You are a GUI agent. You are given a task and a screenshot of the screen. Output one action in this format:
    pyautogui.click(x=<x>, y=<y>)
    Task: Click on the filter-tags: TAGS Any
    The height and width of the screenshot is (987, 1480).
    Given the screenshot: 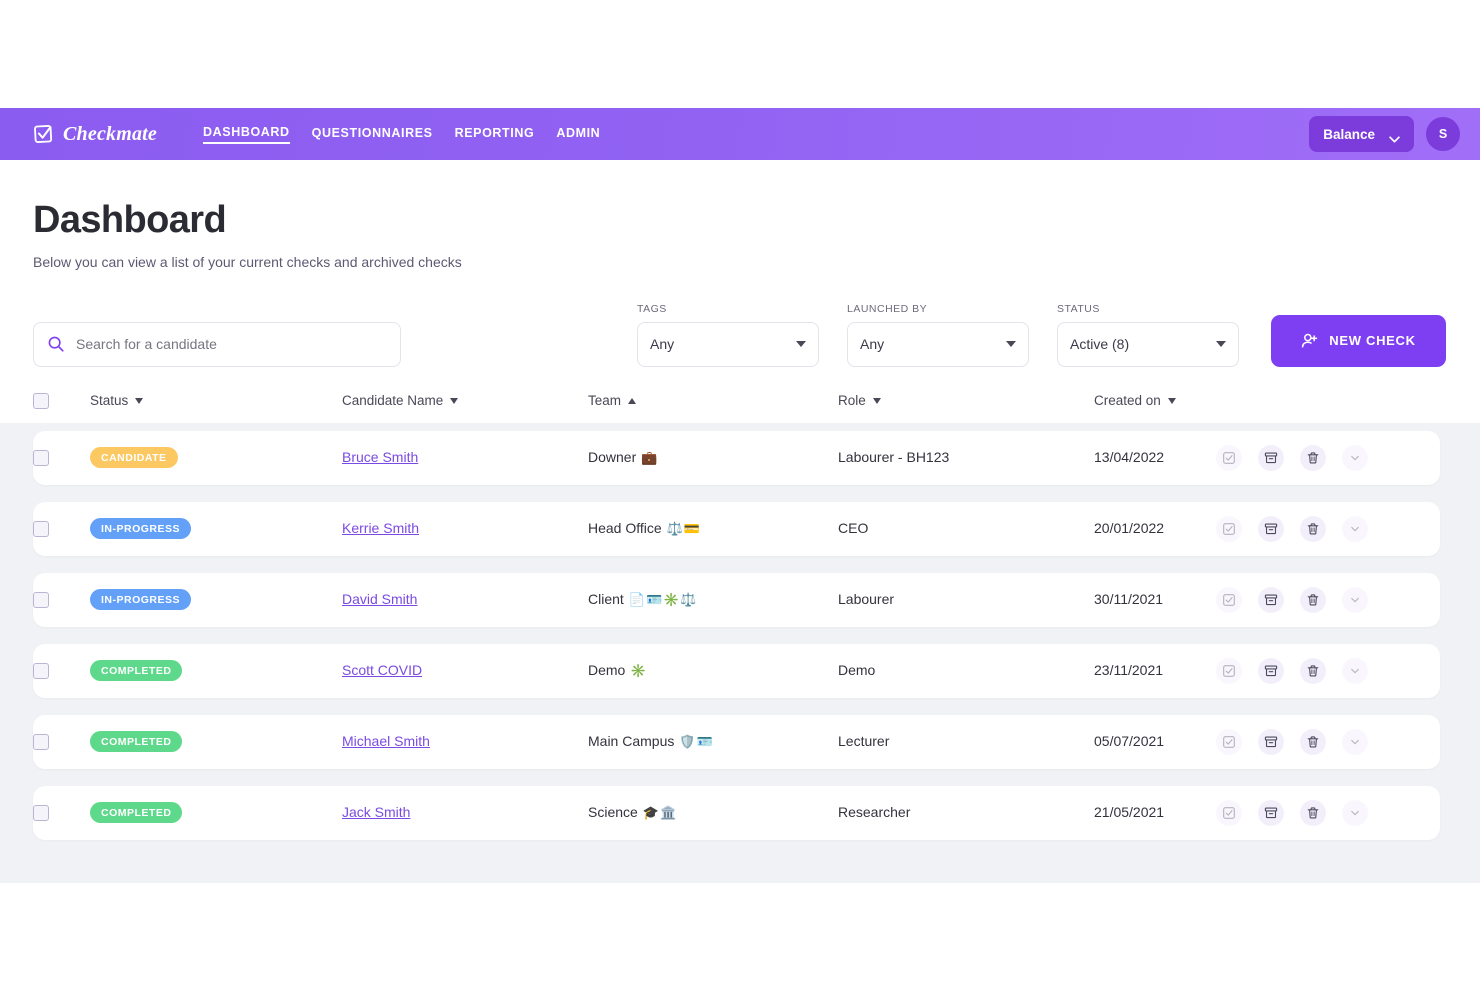 What is the action you would take?
    pyautogui.click(x=728, y=335)
    